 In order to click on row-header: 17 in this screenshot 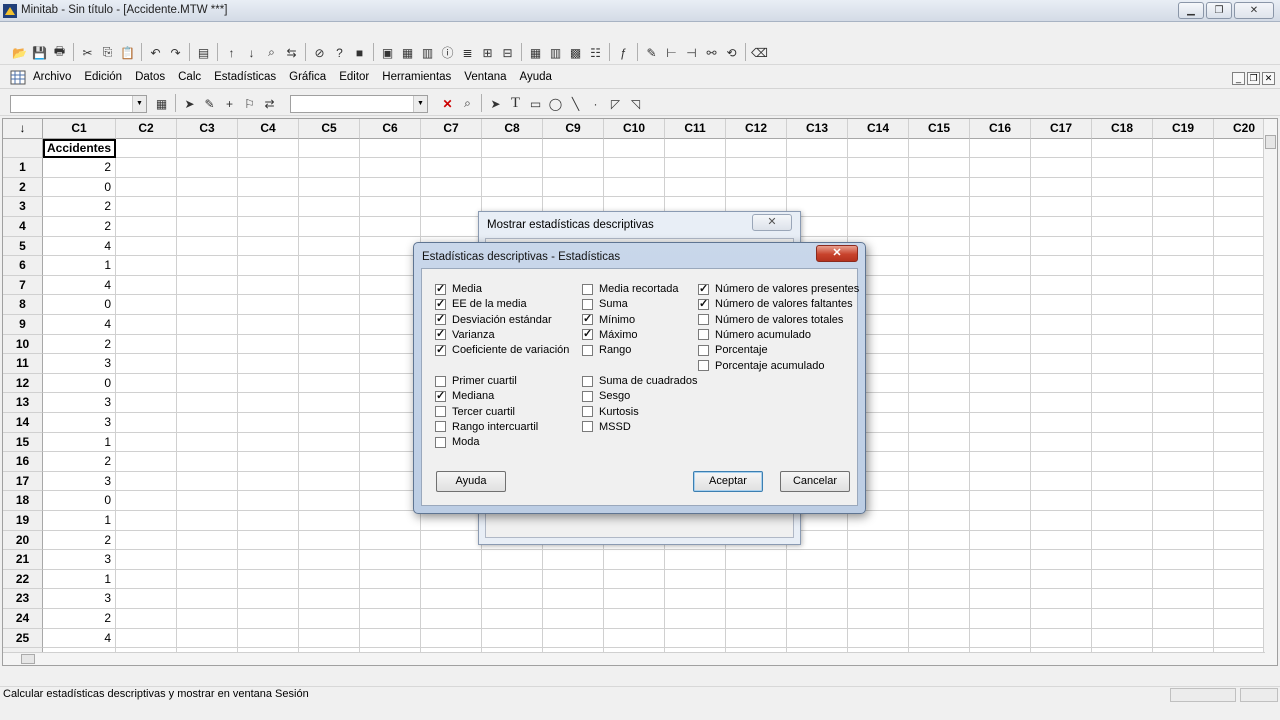, I will do `click(23, 481)`.